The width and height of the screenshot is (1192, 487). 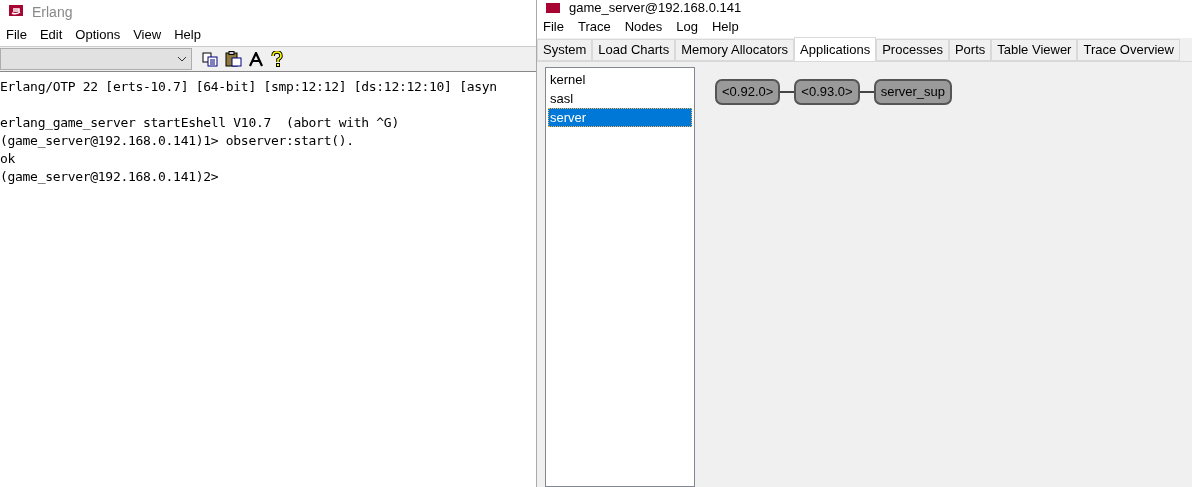 I want to click on tab: Trace Overview, so click(x=1128, y=50).